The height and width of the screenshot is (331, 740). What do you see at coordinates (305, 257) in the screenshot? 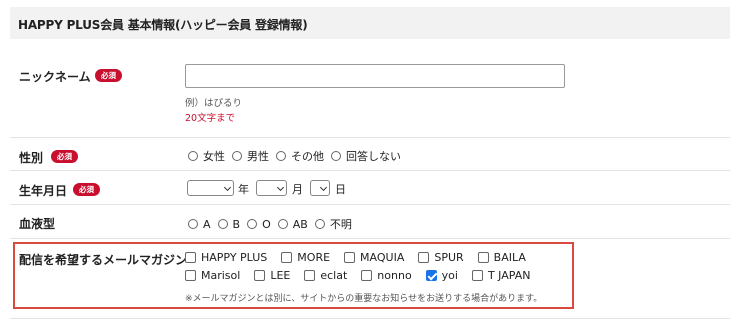
I see `mail-magazine-option: MORE` at bounding box center [305, 257].